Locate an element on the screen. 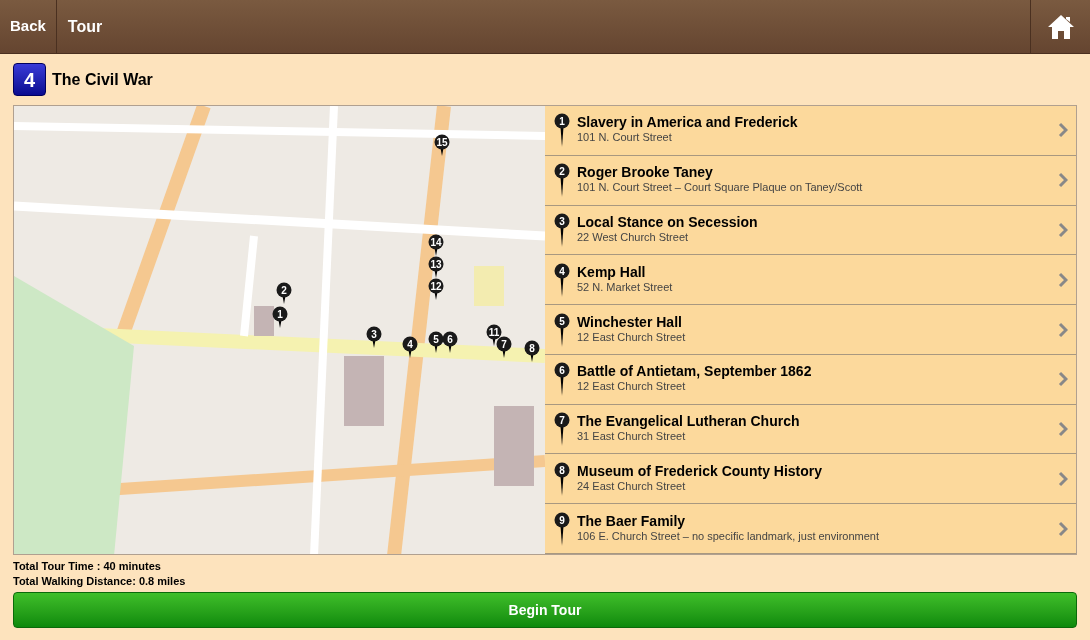 The width and height of the screenshot is (1090, 640). stop-title: Museum of Frederick County History is located at coordinates (700, 471).